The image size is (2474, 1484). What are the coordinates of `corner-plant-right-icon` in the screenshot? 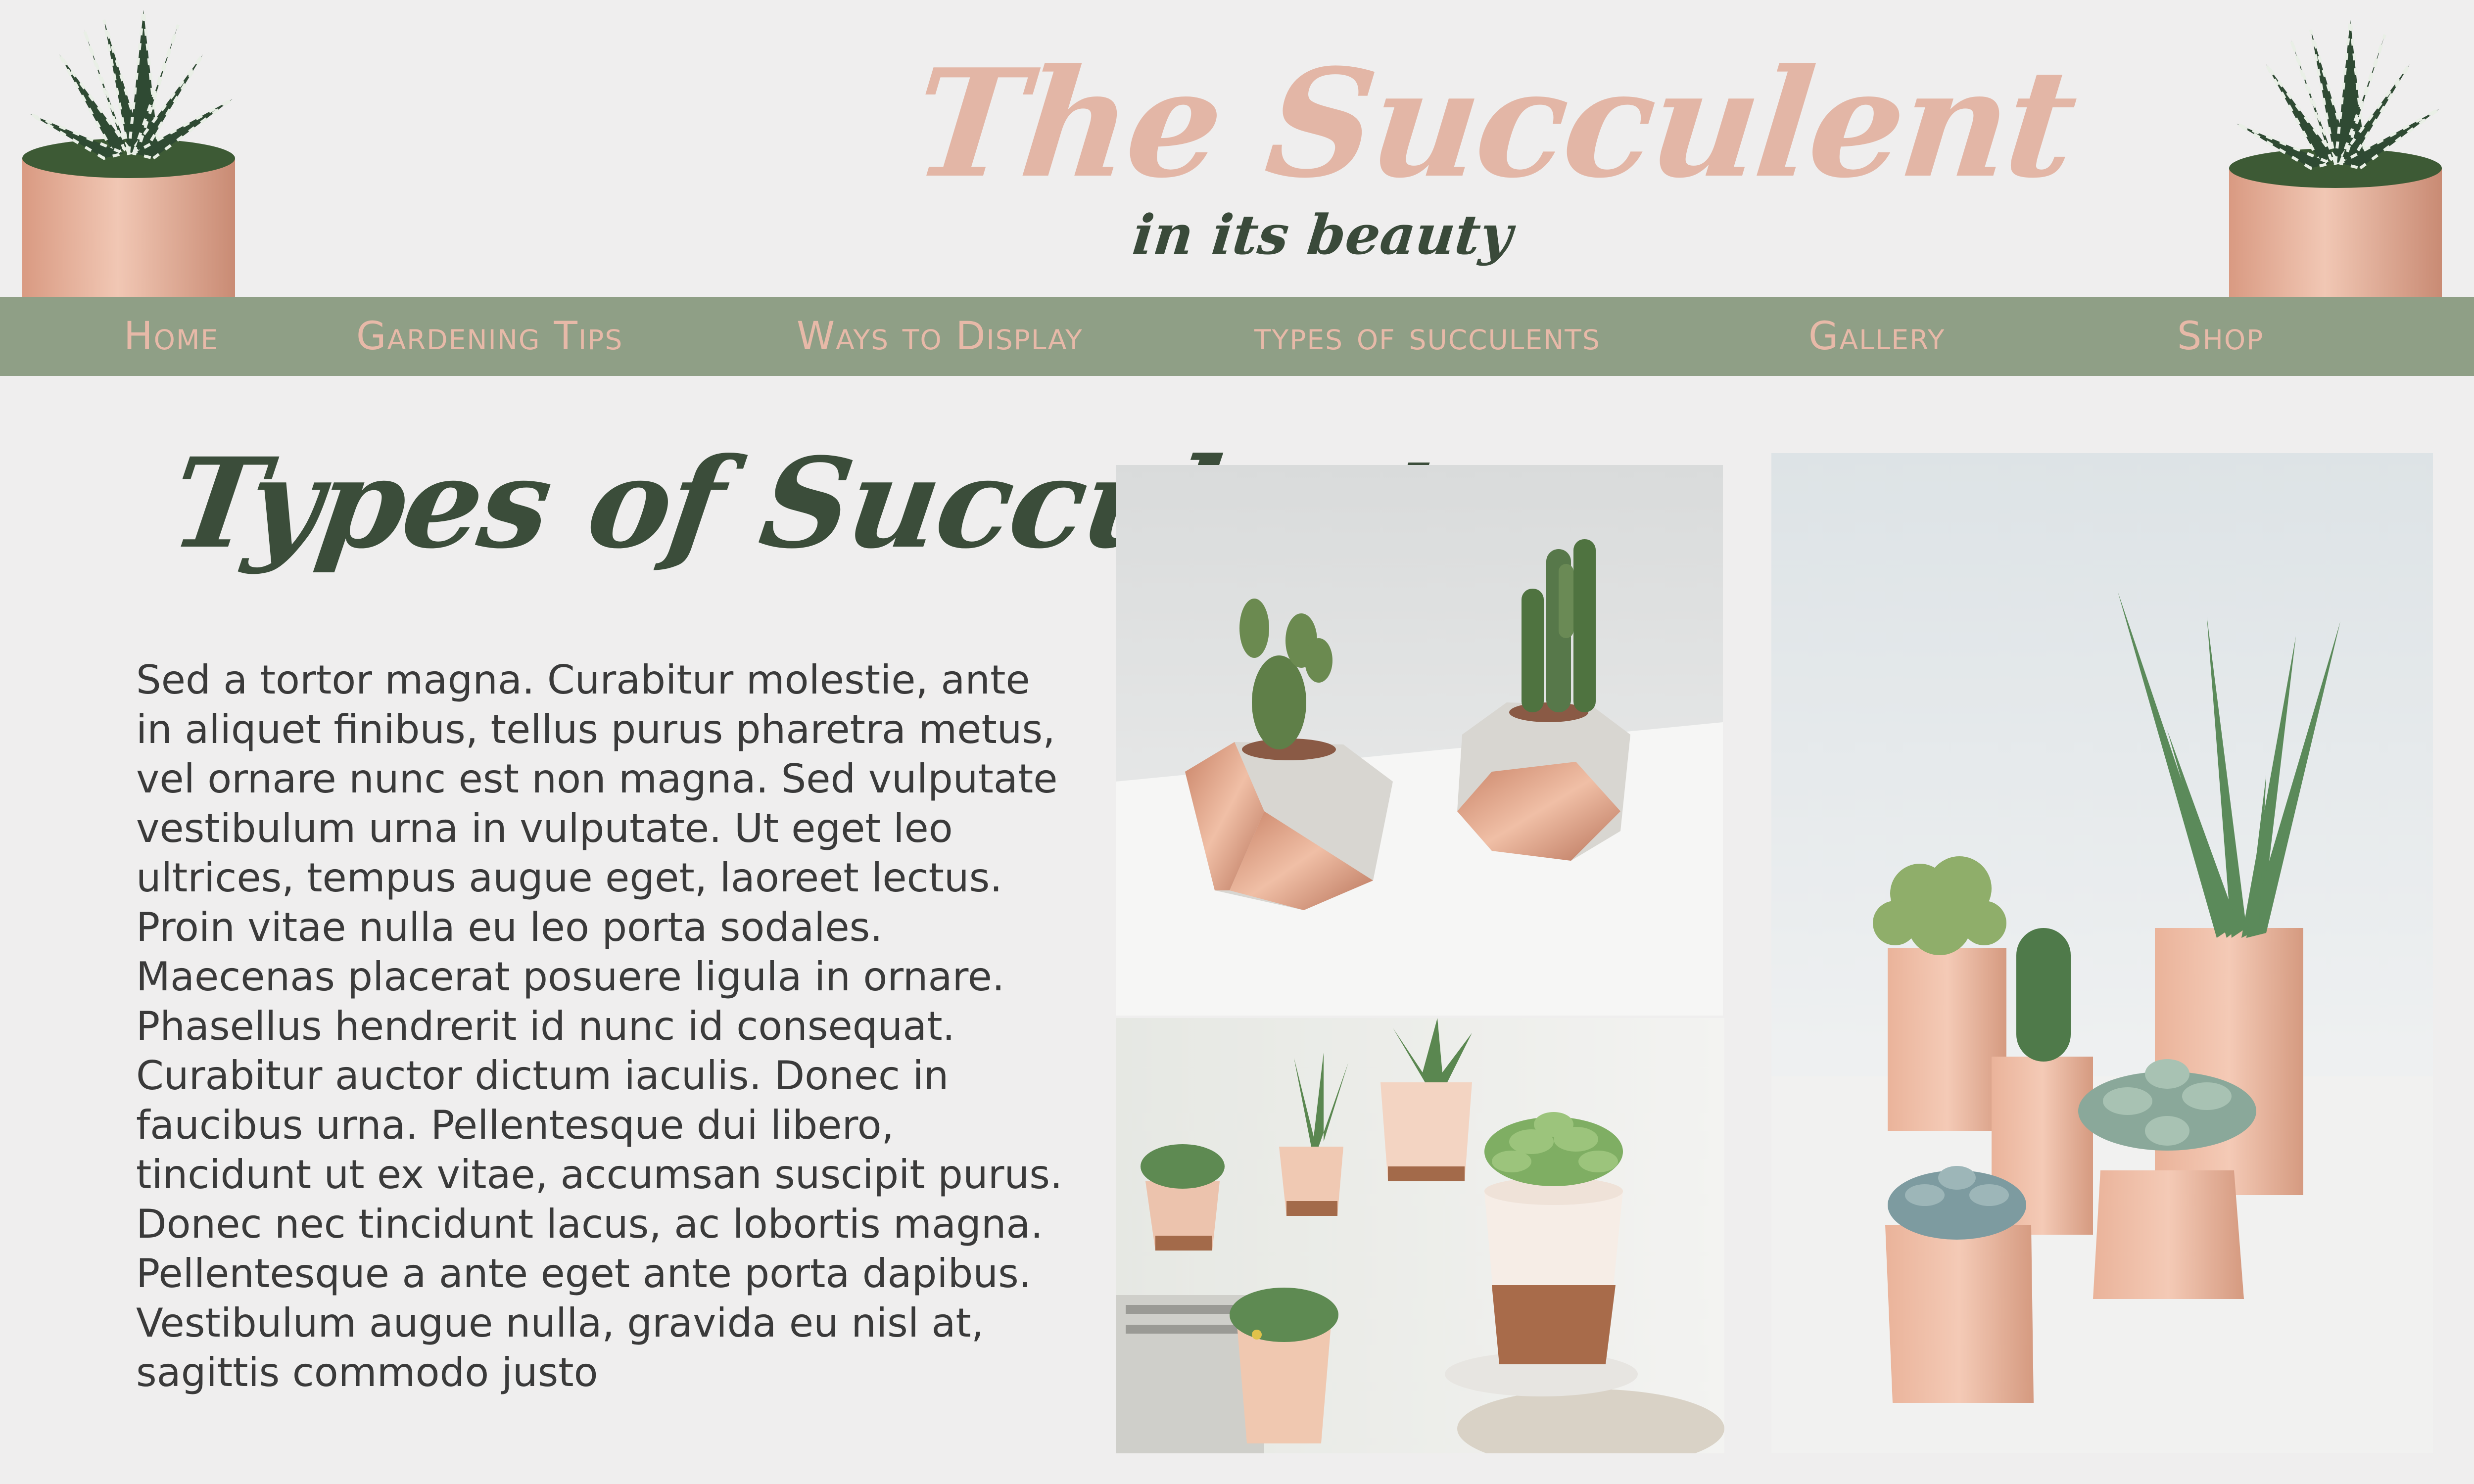 It's located at (2335, 148).